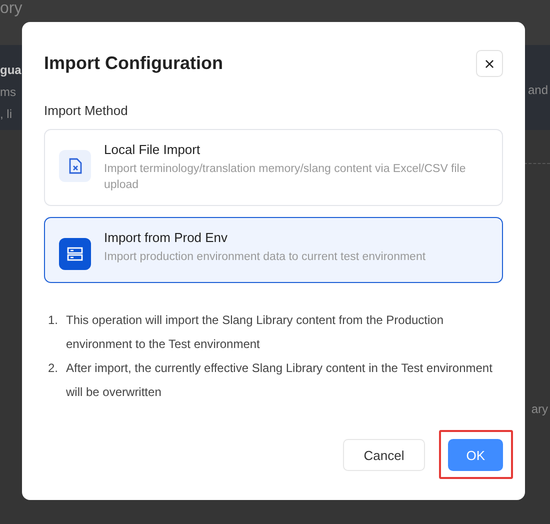  I want to click on description-text: and, so click(538, 90).